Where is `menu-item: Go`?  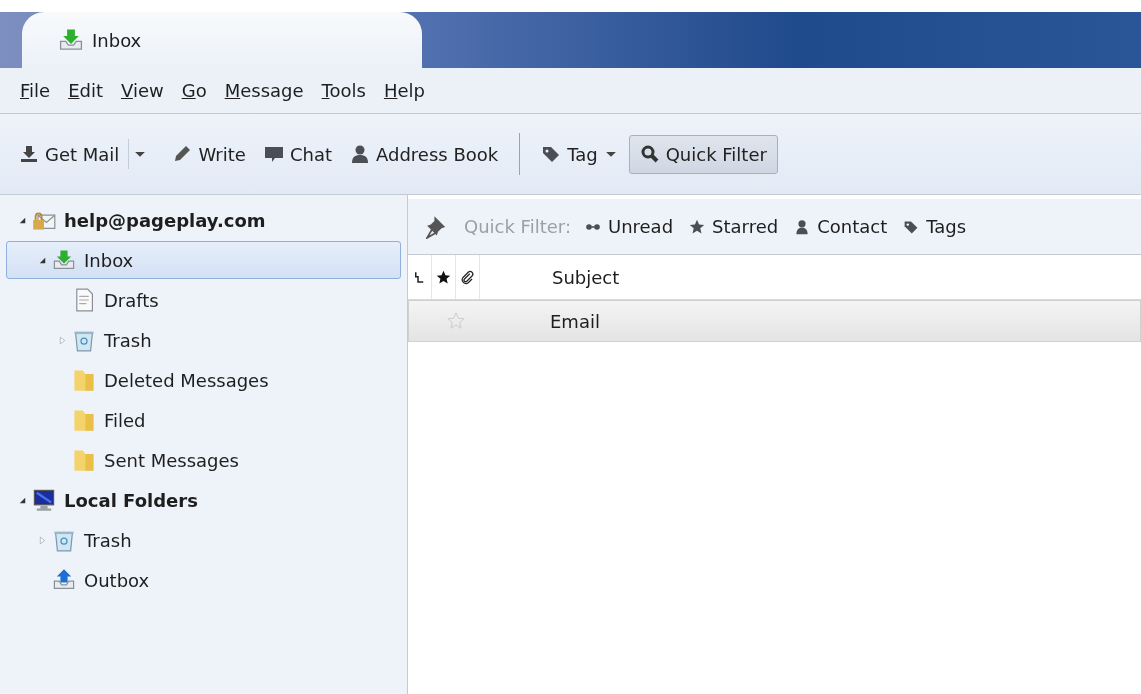
menu-item: Go is located at coordinates (194, 90).